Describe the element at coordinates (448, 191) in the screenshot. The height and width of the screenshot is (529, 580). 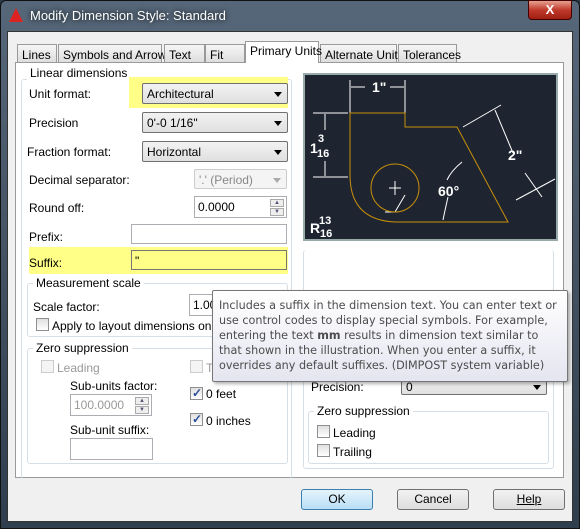
I see `preview-angle: 60°` at that location.